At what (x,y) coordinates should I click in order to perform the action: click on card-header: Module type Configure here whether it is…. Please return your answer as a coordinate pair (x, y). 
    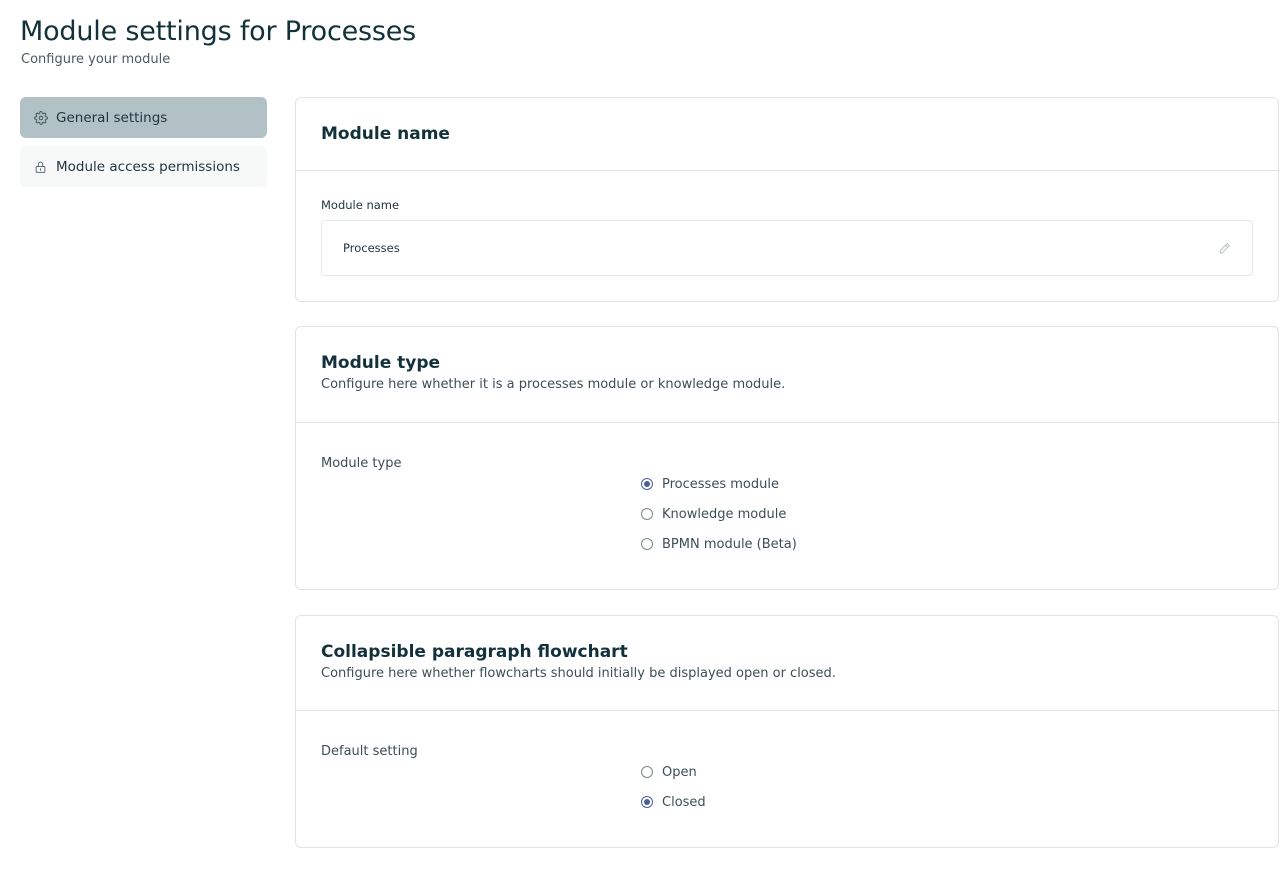
    Looking at the image, I should click on (787, 375).